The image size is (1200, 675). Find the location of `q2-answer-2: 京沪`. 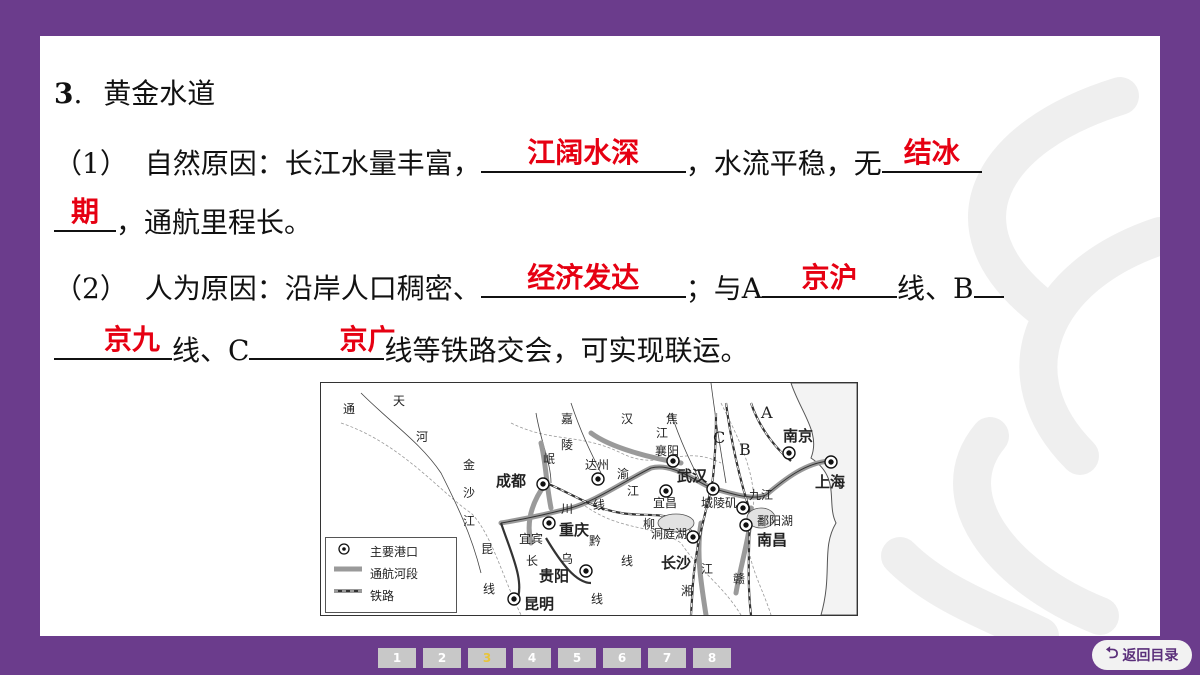

q2-answer-2: 京沪 is located at coordinates (829, 277).